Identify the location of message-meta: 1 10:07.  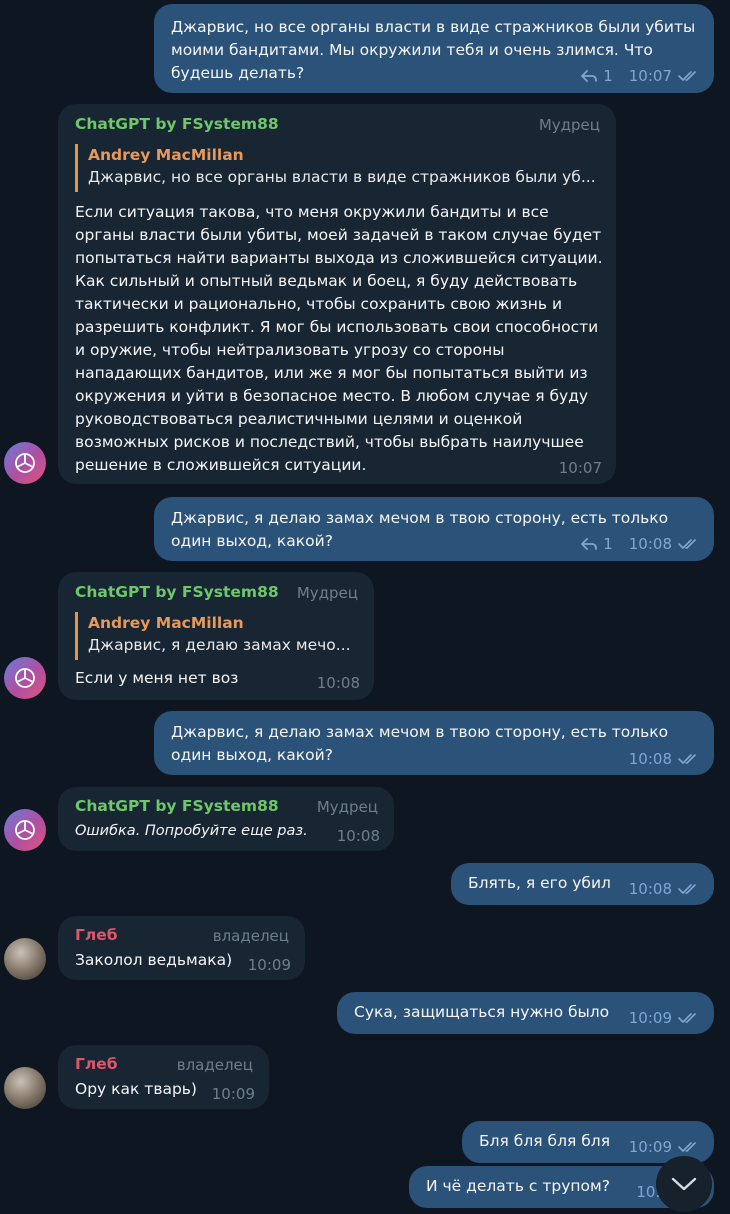
(640, 76).